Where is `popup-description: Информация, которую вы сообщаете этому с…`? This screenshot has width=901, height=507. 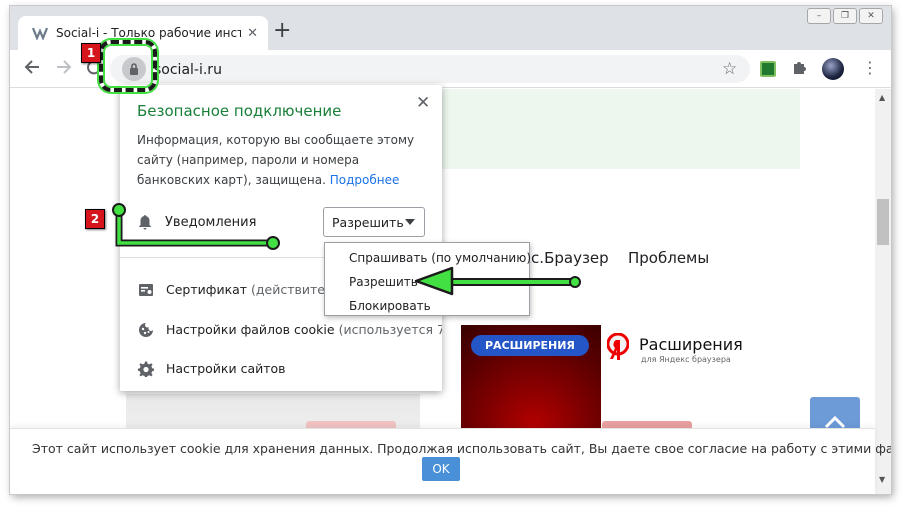 popup-description: Информация, которую вы сообщаете этому с… is located at coordinates (282, 160).